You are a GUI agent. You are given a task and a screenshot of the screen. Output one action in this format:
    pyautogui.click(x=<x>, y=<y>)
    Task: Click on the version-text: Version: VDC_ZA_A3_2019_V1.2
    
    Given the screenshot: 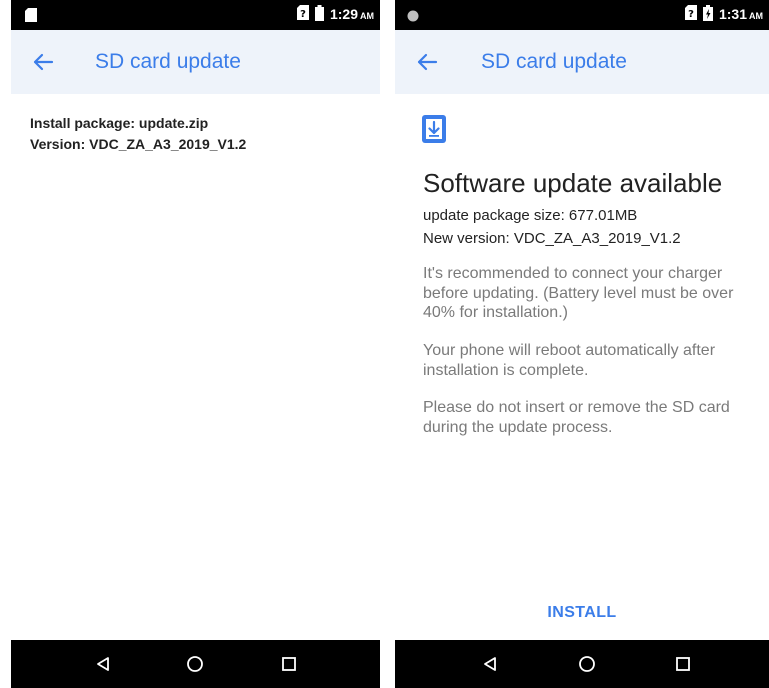 What is the action you would take?
    pyautogui.click(x=138, y=144)
    